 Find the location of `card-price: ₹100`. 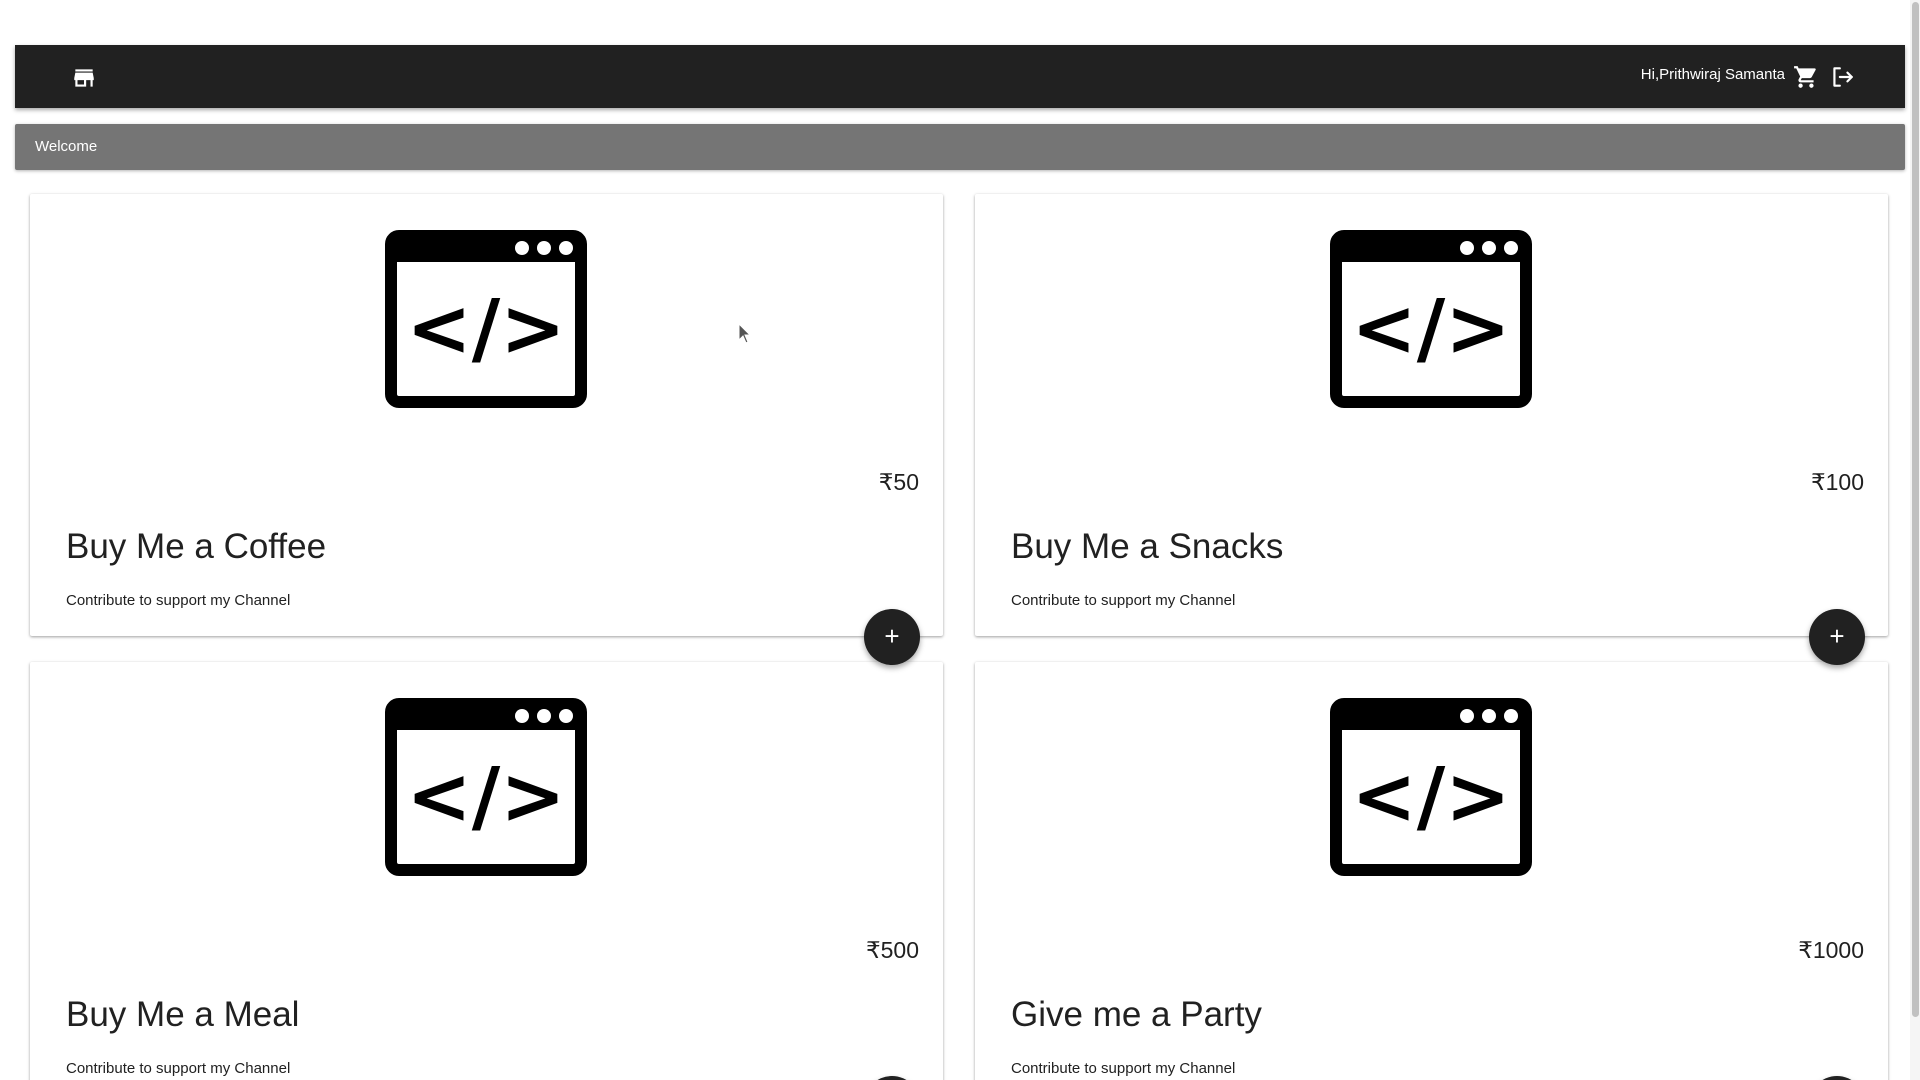

card-price: ₹100 is located at coordinates (1837, 482).